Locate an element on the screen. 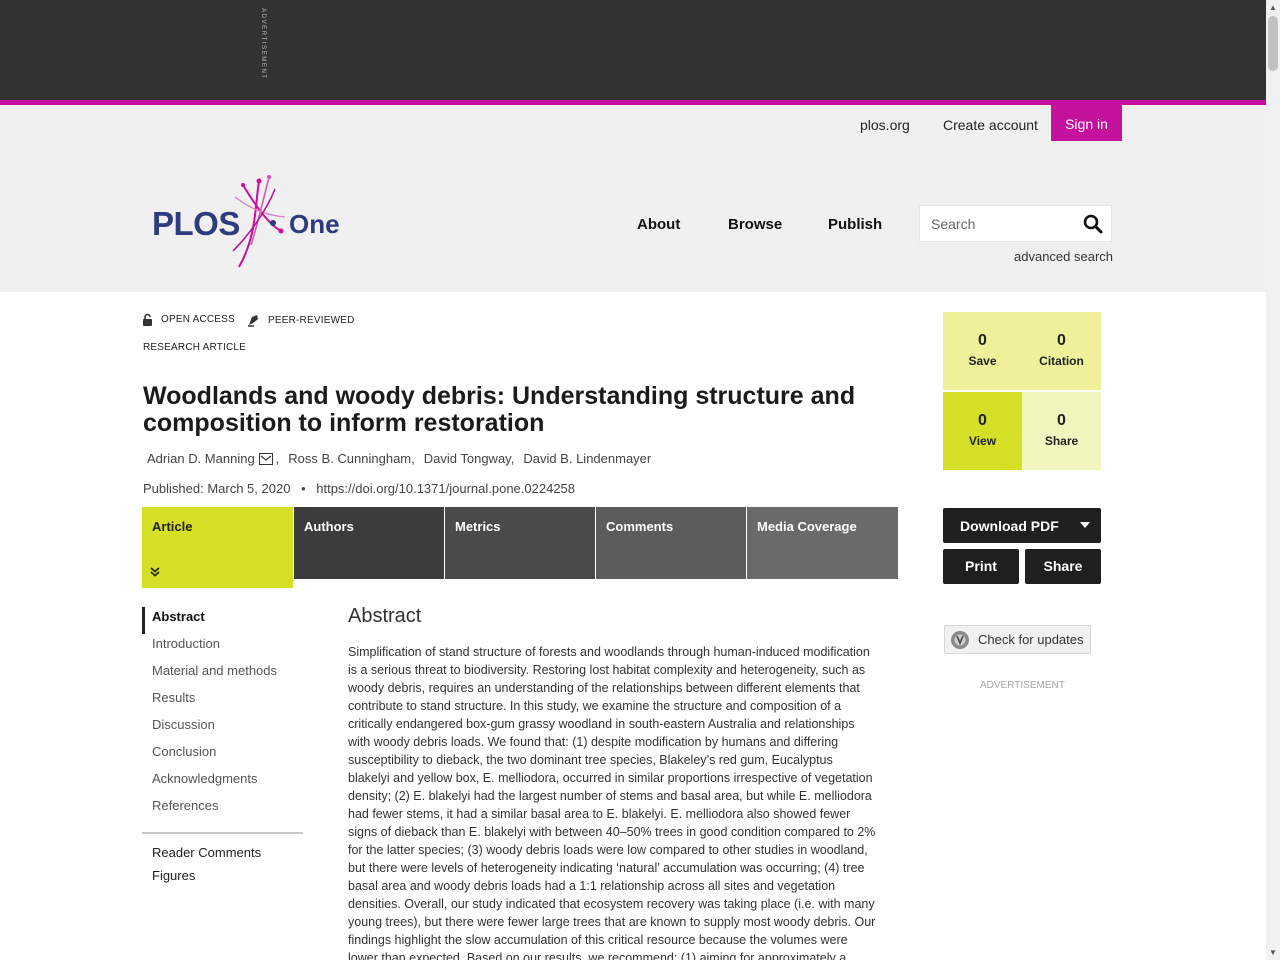 This screenshot has width=1280, height=960. nav-browse: Browse is located at coordinates (755, 224).